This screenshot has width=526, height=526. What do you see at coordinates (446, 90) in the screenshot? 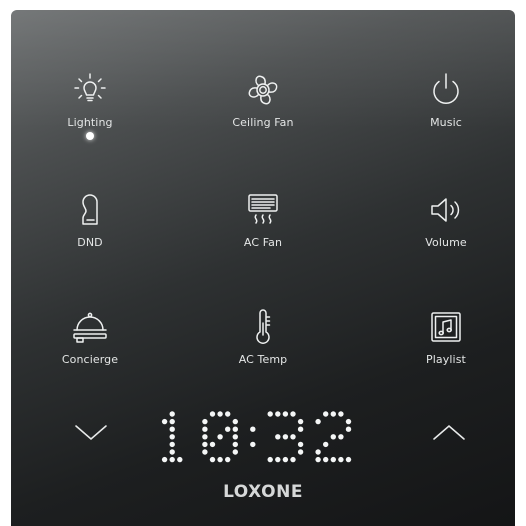
I see `power-icon` at bounding box center [446, 90].